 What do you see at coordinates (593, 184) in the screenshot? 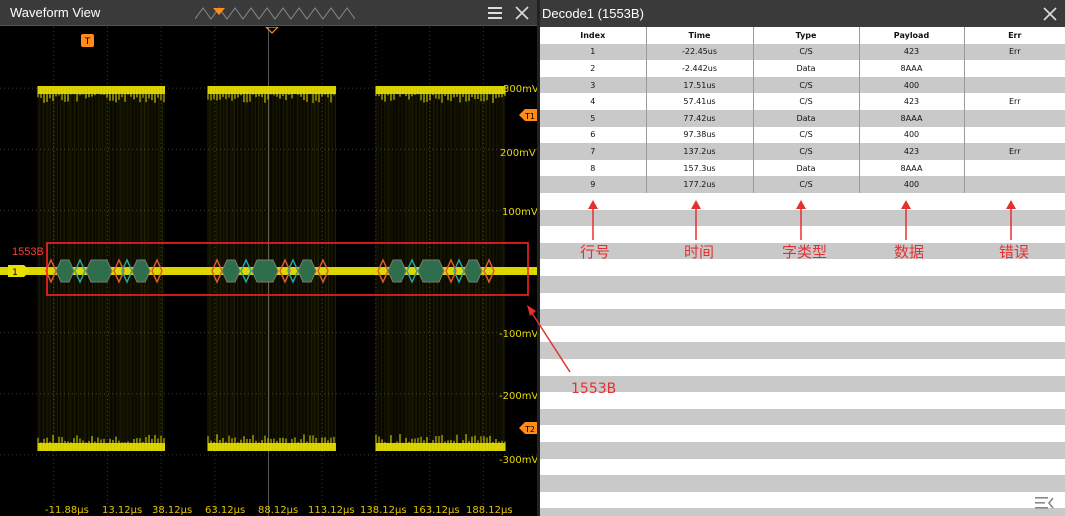
I see `cell-index: 9` at bounding box center [593, 184].